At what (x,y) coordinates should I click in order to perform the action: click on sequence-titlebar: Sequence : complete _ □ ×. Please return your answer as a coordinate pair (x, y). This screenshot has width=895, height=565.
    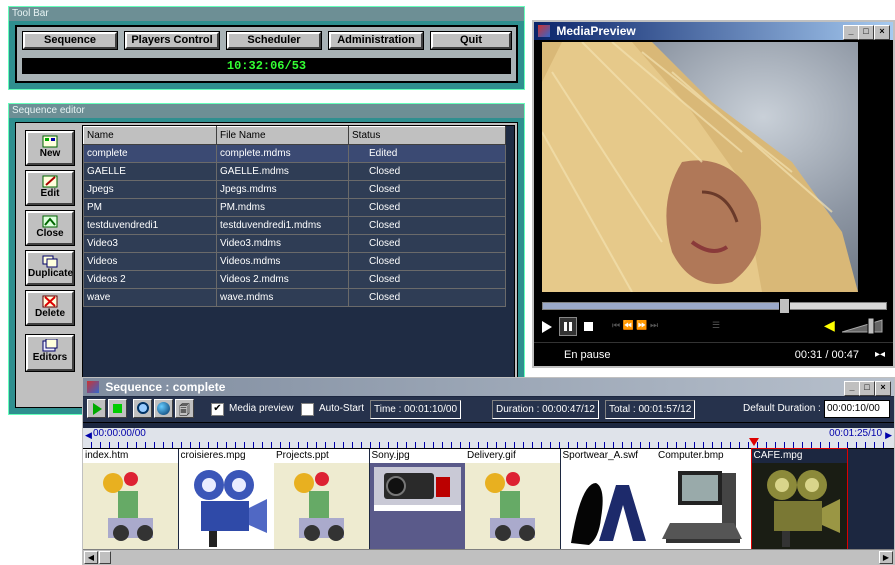
    Looking at the image, I should click on (488, 387).